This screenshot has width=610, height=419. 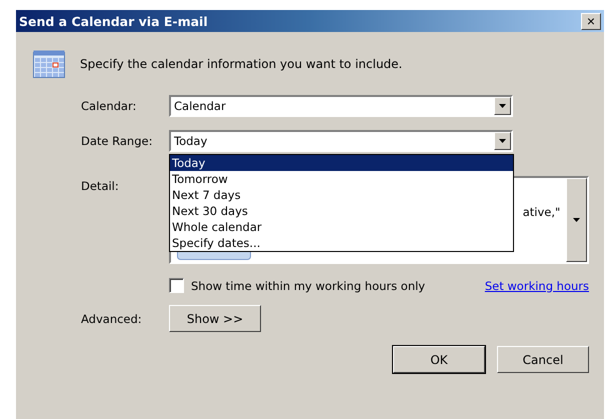 I want to click on working-hours-link: Set working hours, so click(x=536, y=285).